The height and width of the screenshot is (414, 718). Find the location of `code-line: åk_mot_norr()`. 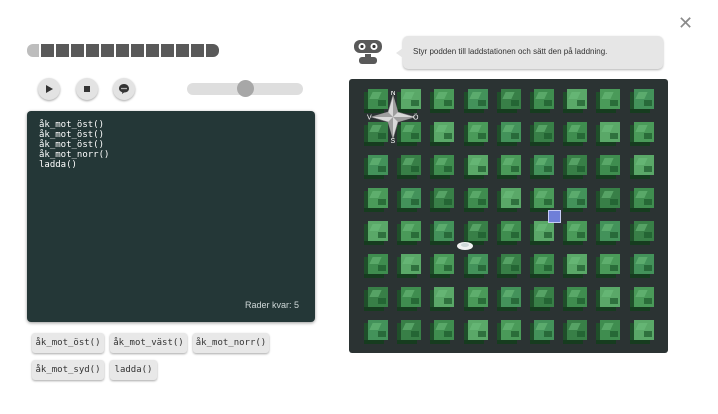

code-line: åk_mot_norr() is located at coordinates (74, 155).